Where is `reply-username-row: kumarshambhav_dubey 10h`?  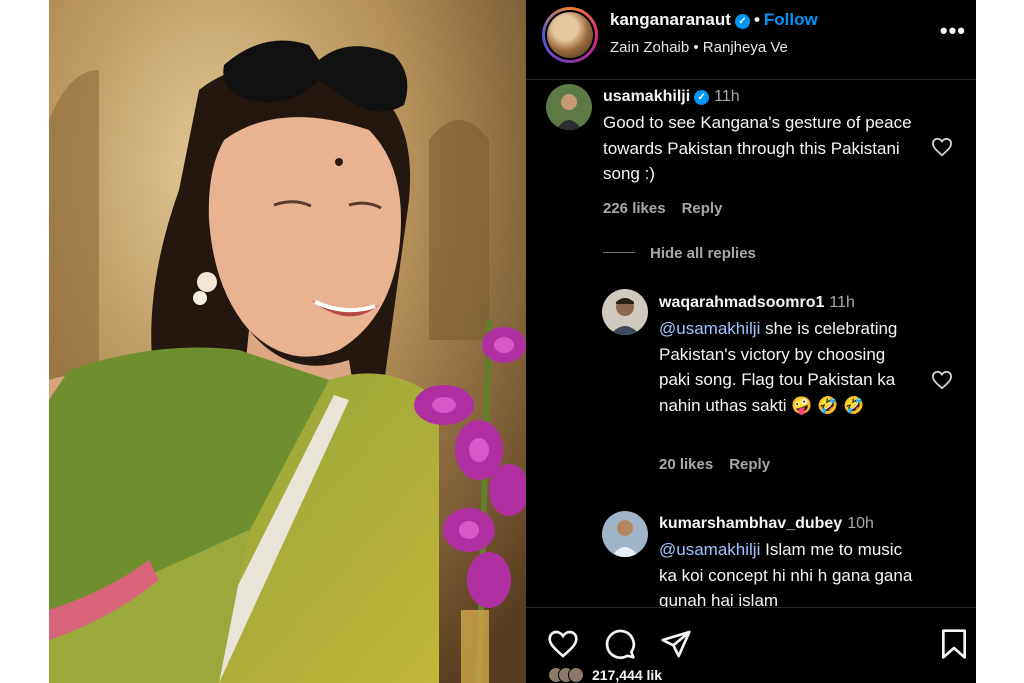 reply-username-row: kumarshambhav_dubey 10h is located at coordinates (766, 524).